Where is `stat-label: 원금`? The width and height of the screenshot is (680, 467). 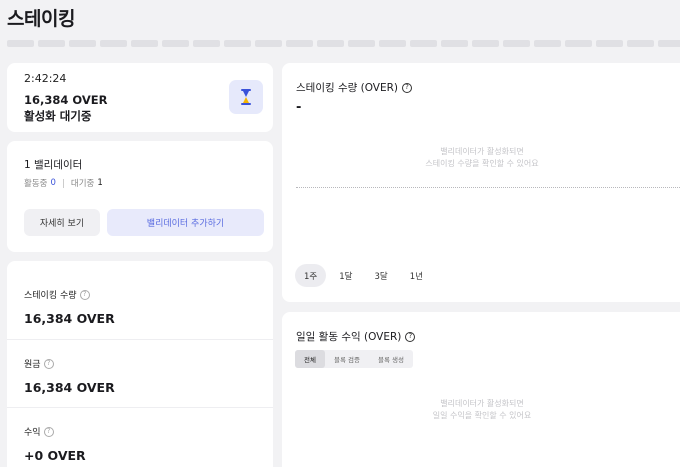
stat-label: 원금 is located at coordinates (32, 365).